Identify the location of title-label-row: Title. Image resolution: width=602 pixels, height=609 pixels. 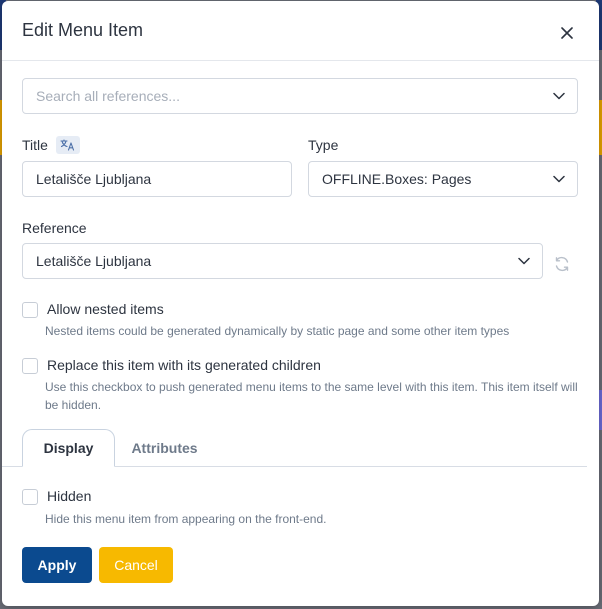
(51, 145).